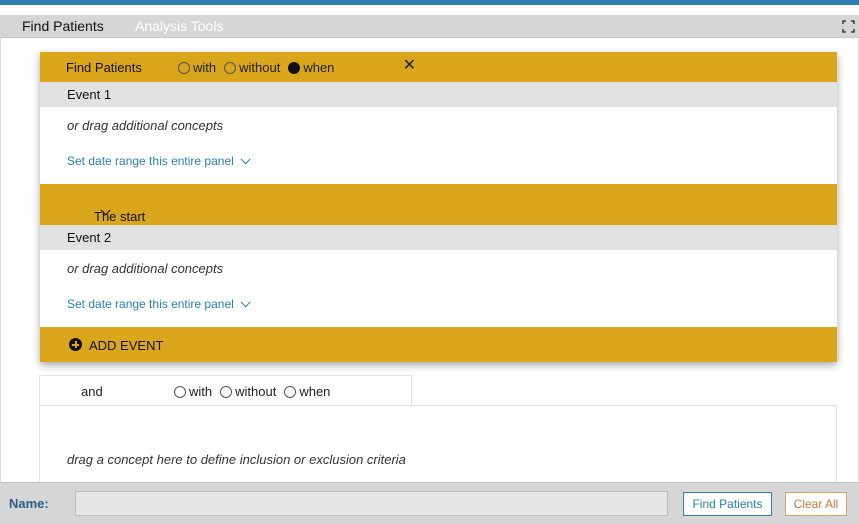 This screenshot has height=524, width=859. What do you see at coordinates (159, 304) in the screenshot?
I see `event-2-date-range-link: Set date range this entire panel` at bounding box center [159, 304].